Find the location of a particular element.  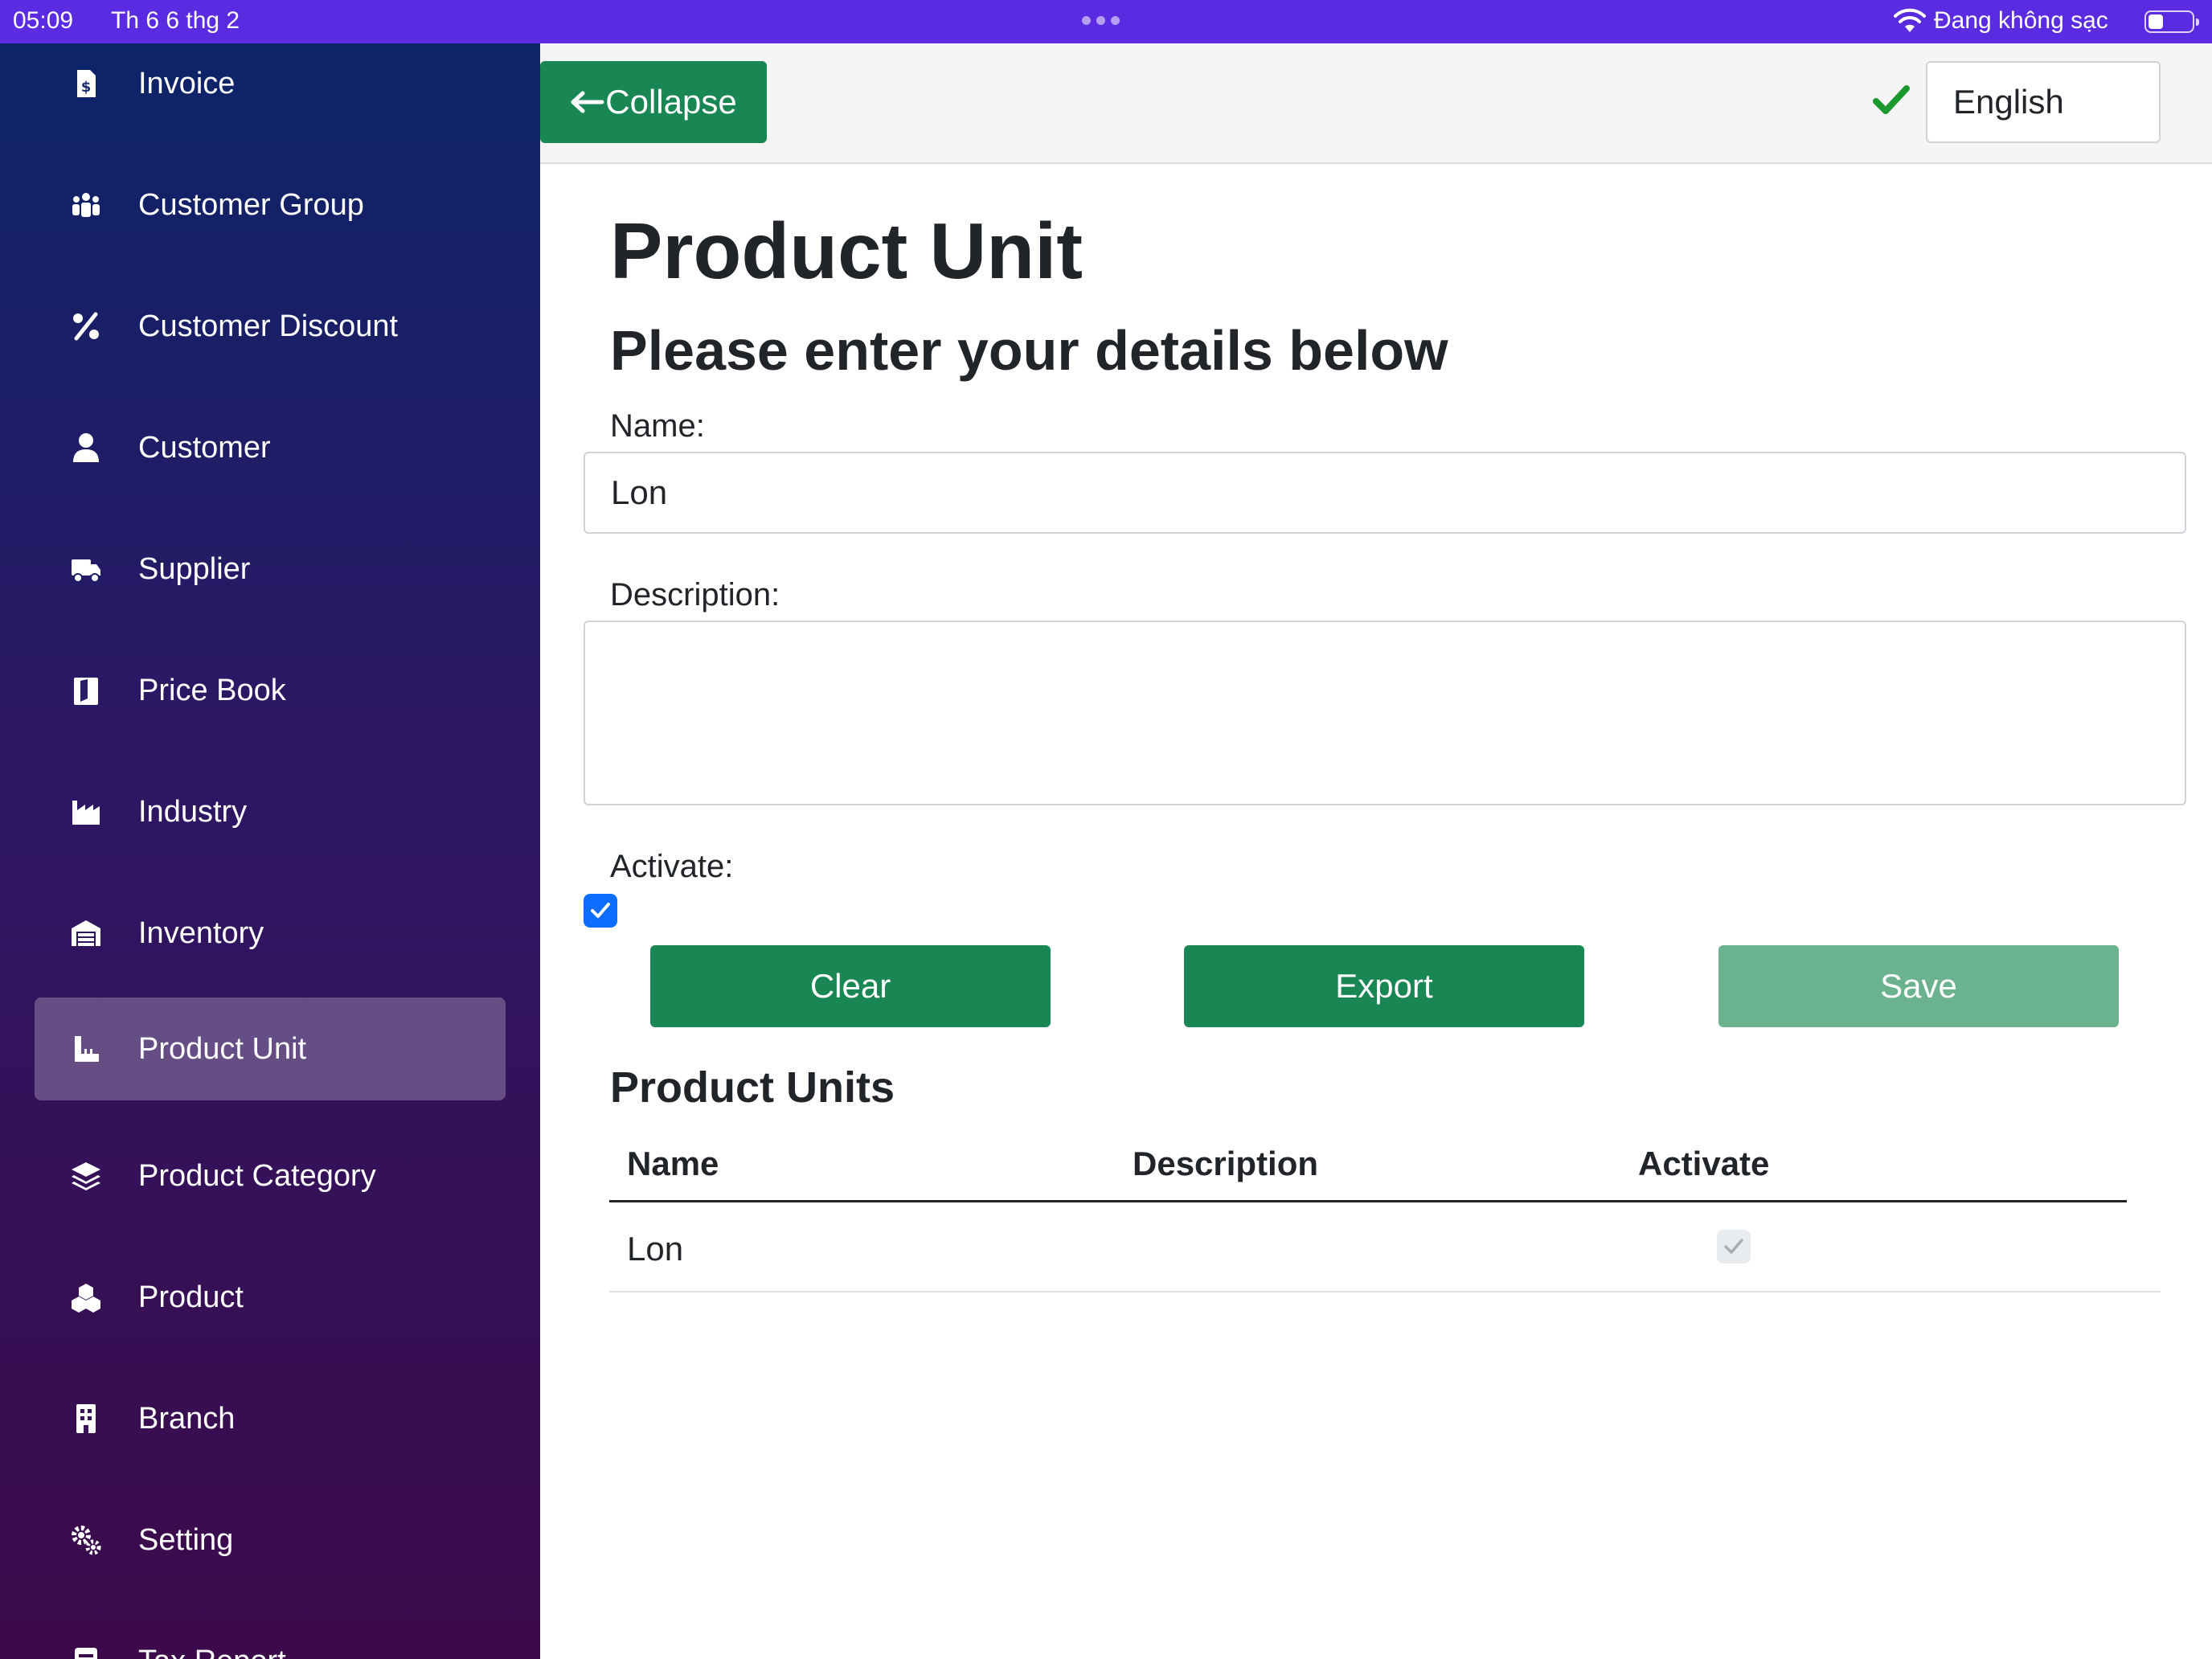

sidebar-item-price-book: Price Book is located at coordinates (270, 690).